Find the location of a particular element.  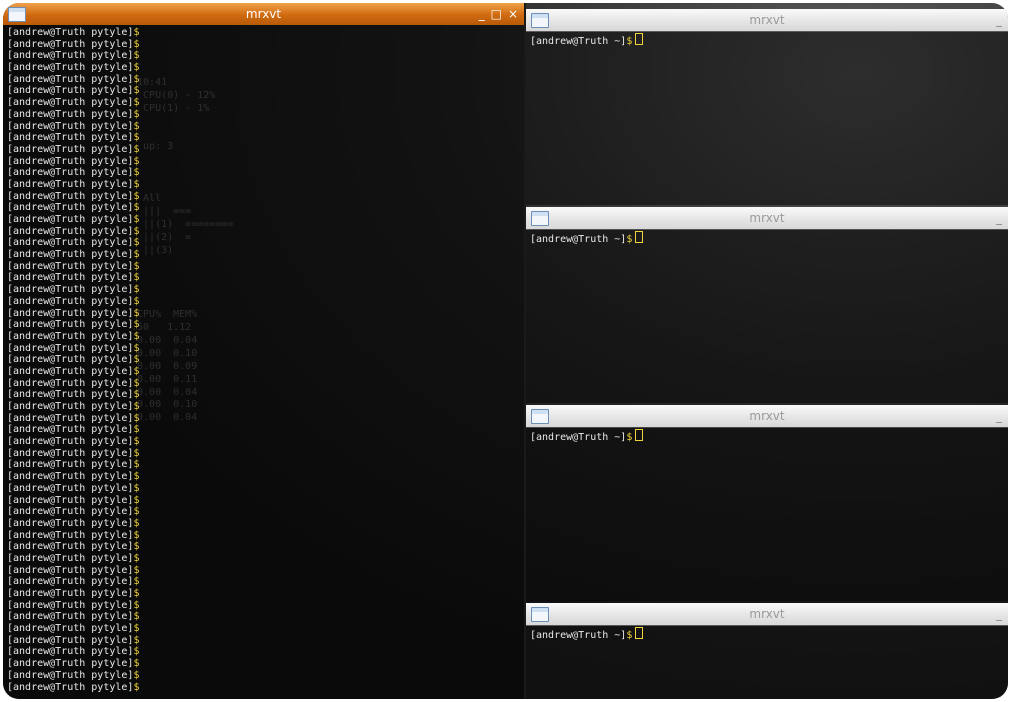

right-titlebar-3: mrxvt _ is located at coordinates (767, 416).